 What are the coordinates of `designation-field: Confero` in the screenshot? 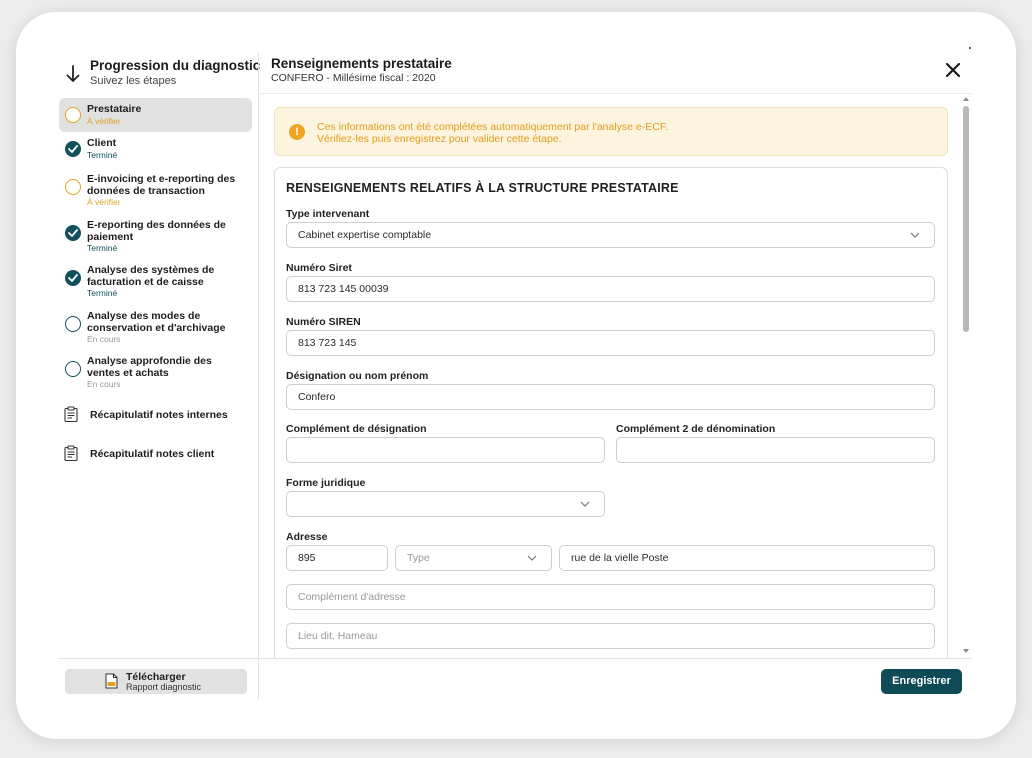 It's located at (610, 397).